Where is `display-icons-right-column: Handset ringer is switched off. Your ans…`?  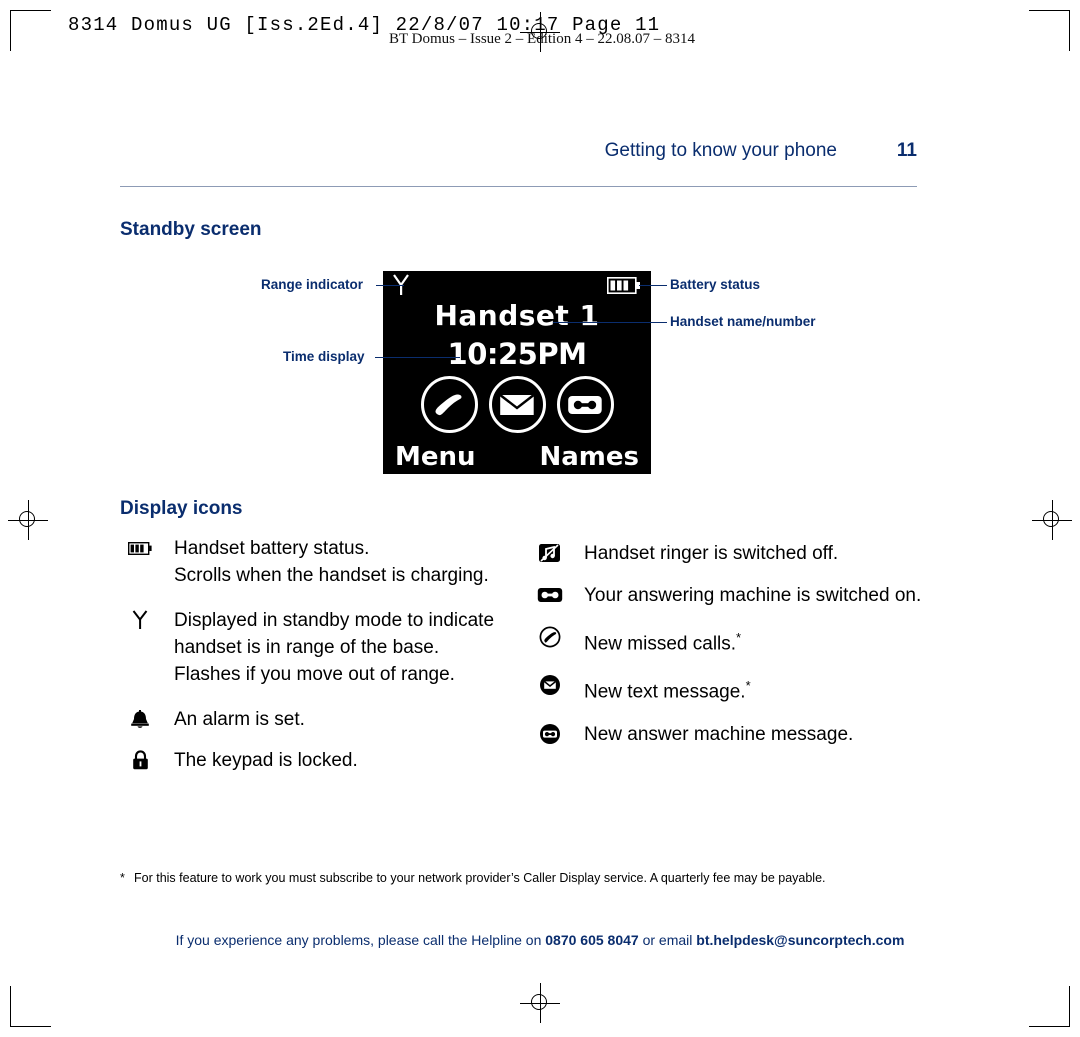
display-icons-right-column: Handset ringer is switched off. Your ans… is located at coordinates (740, 651).